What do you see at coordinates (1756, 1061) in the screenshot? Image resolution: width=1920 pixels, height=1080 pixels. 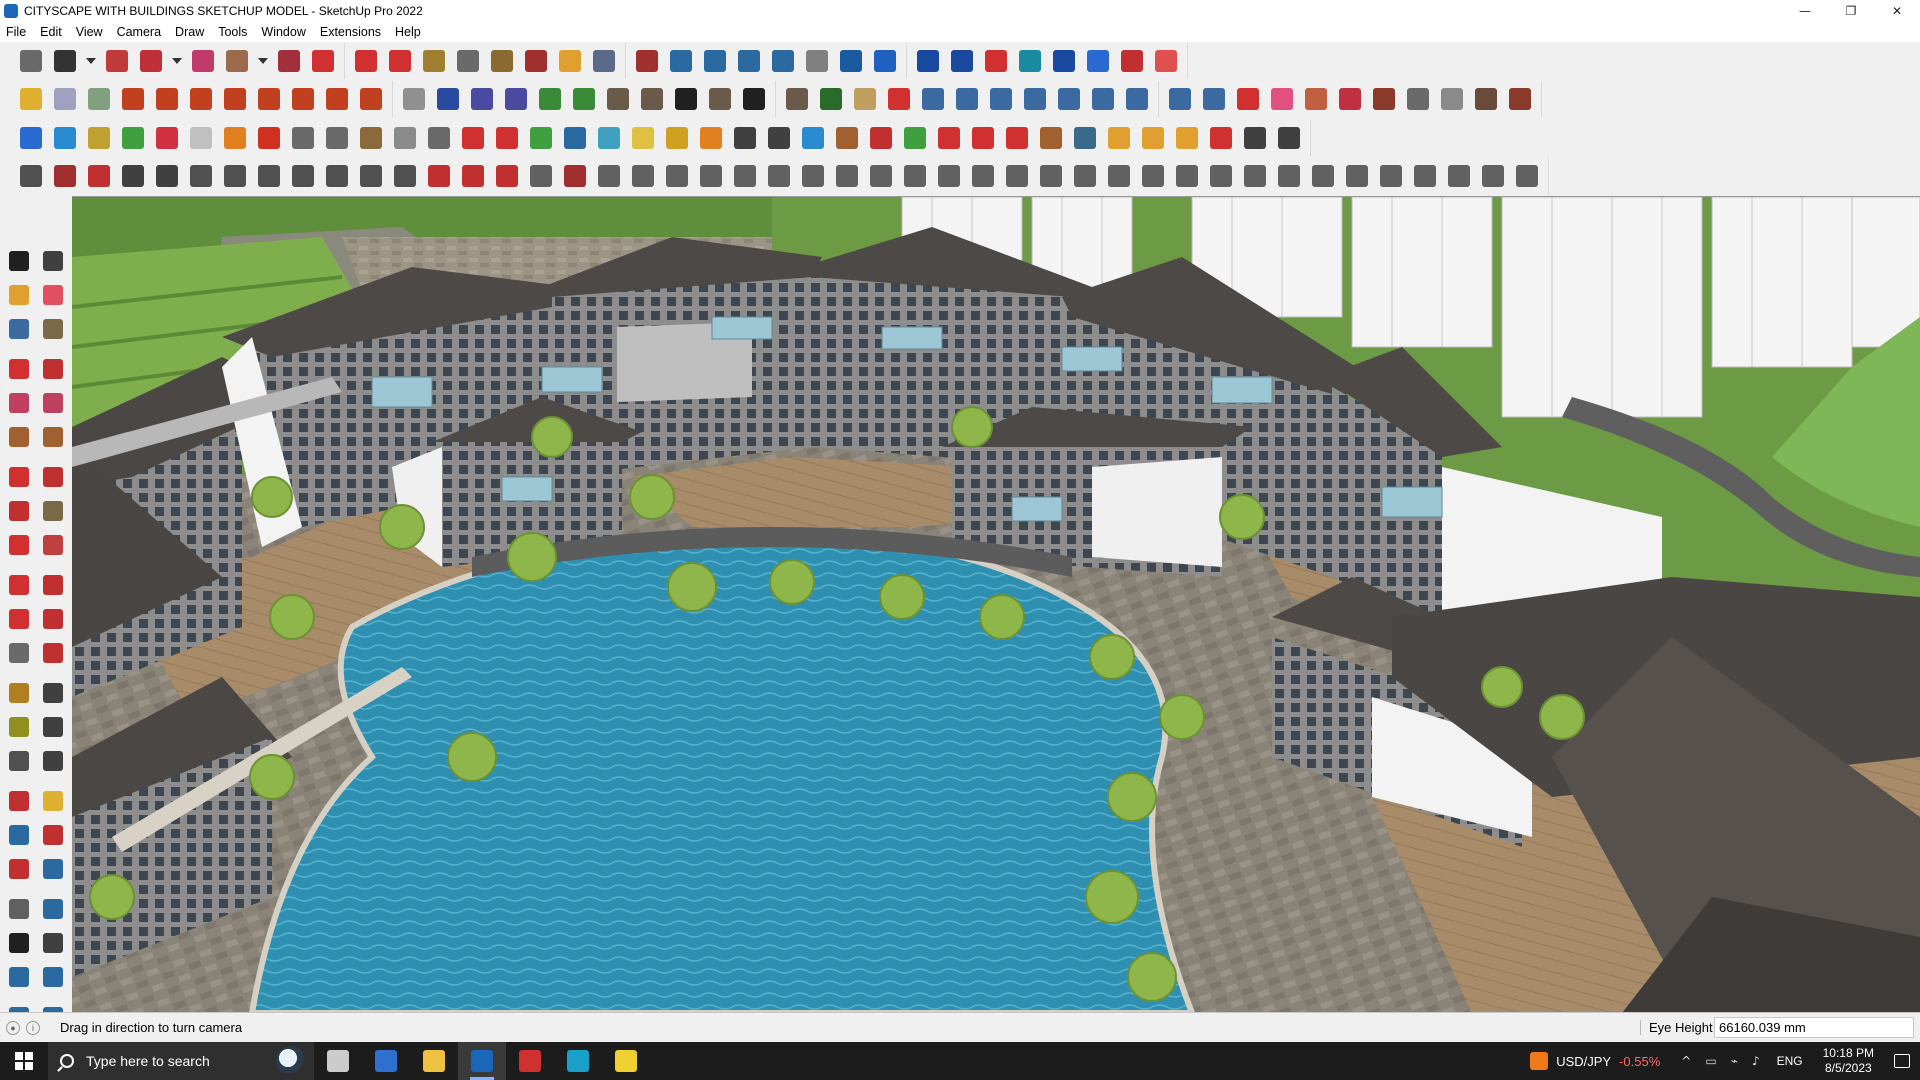 I see `volume-icon: ♪` at bounding box center [1756, 1061].